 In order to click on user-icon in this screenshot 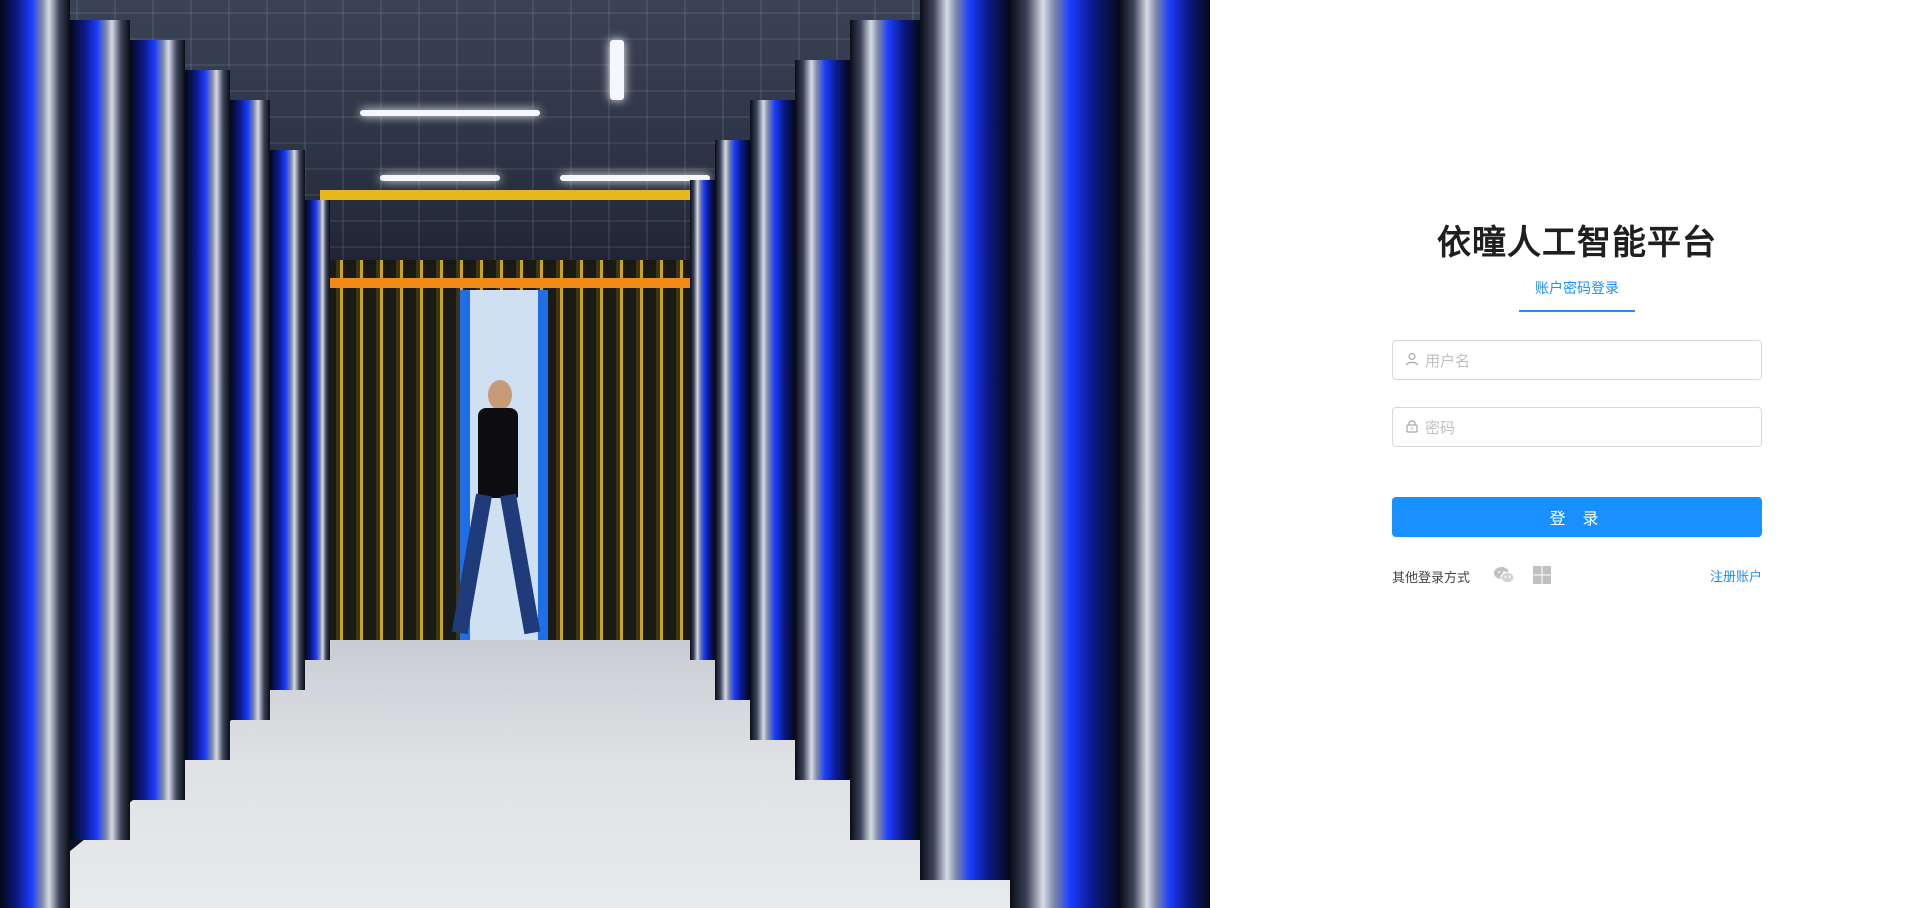, I will do `click(1412, 359)`.